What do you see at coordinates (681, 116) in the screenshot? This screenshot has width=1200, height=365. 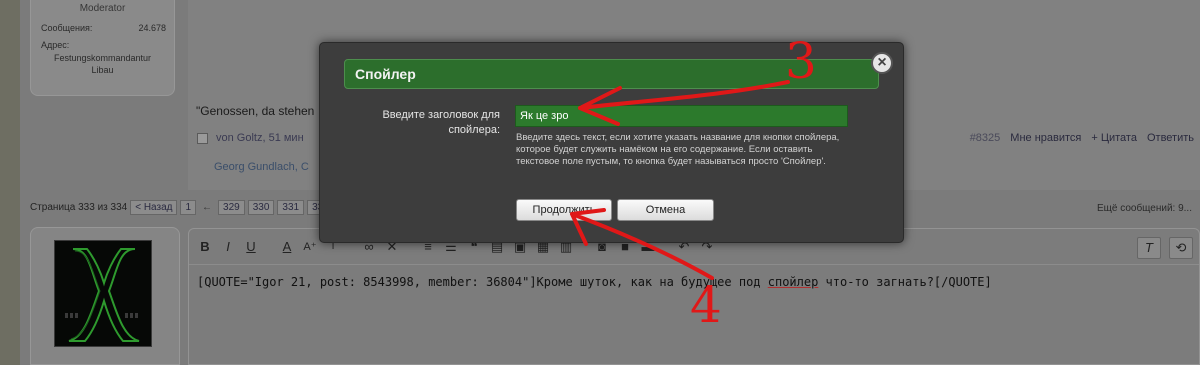 I see `spoiler-title-input` at bounding box center [681, 116].